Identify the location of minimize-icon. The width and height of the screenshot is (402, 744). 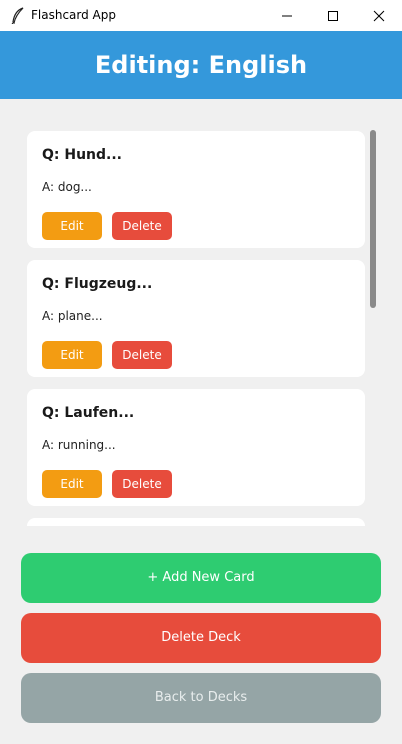
(287, 15).